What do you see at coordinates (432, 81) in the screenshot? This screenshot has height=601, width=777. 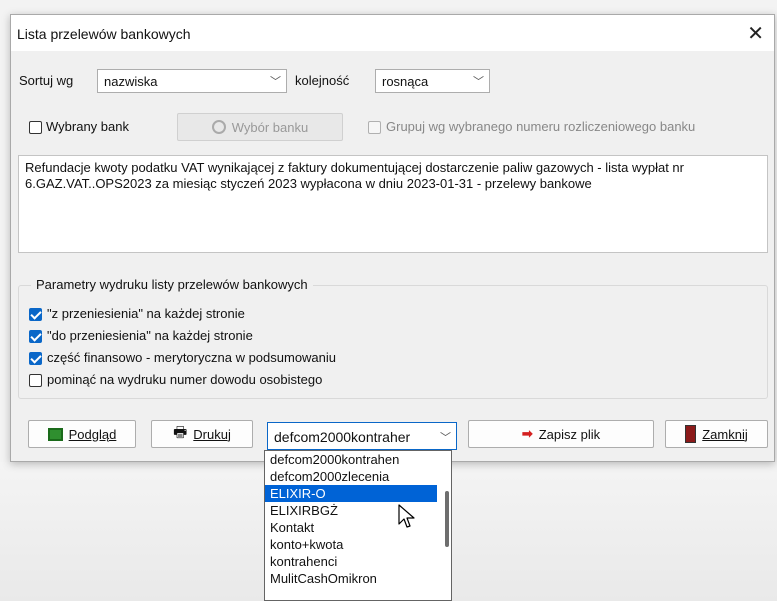 I see `order-select: rosnąca ﹀` at bounding box center [432, 81].